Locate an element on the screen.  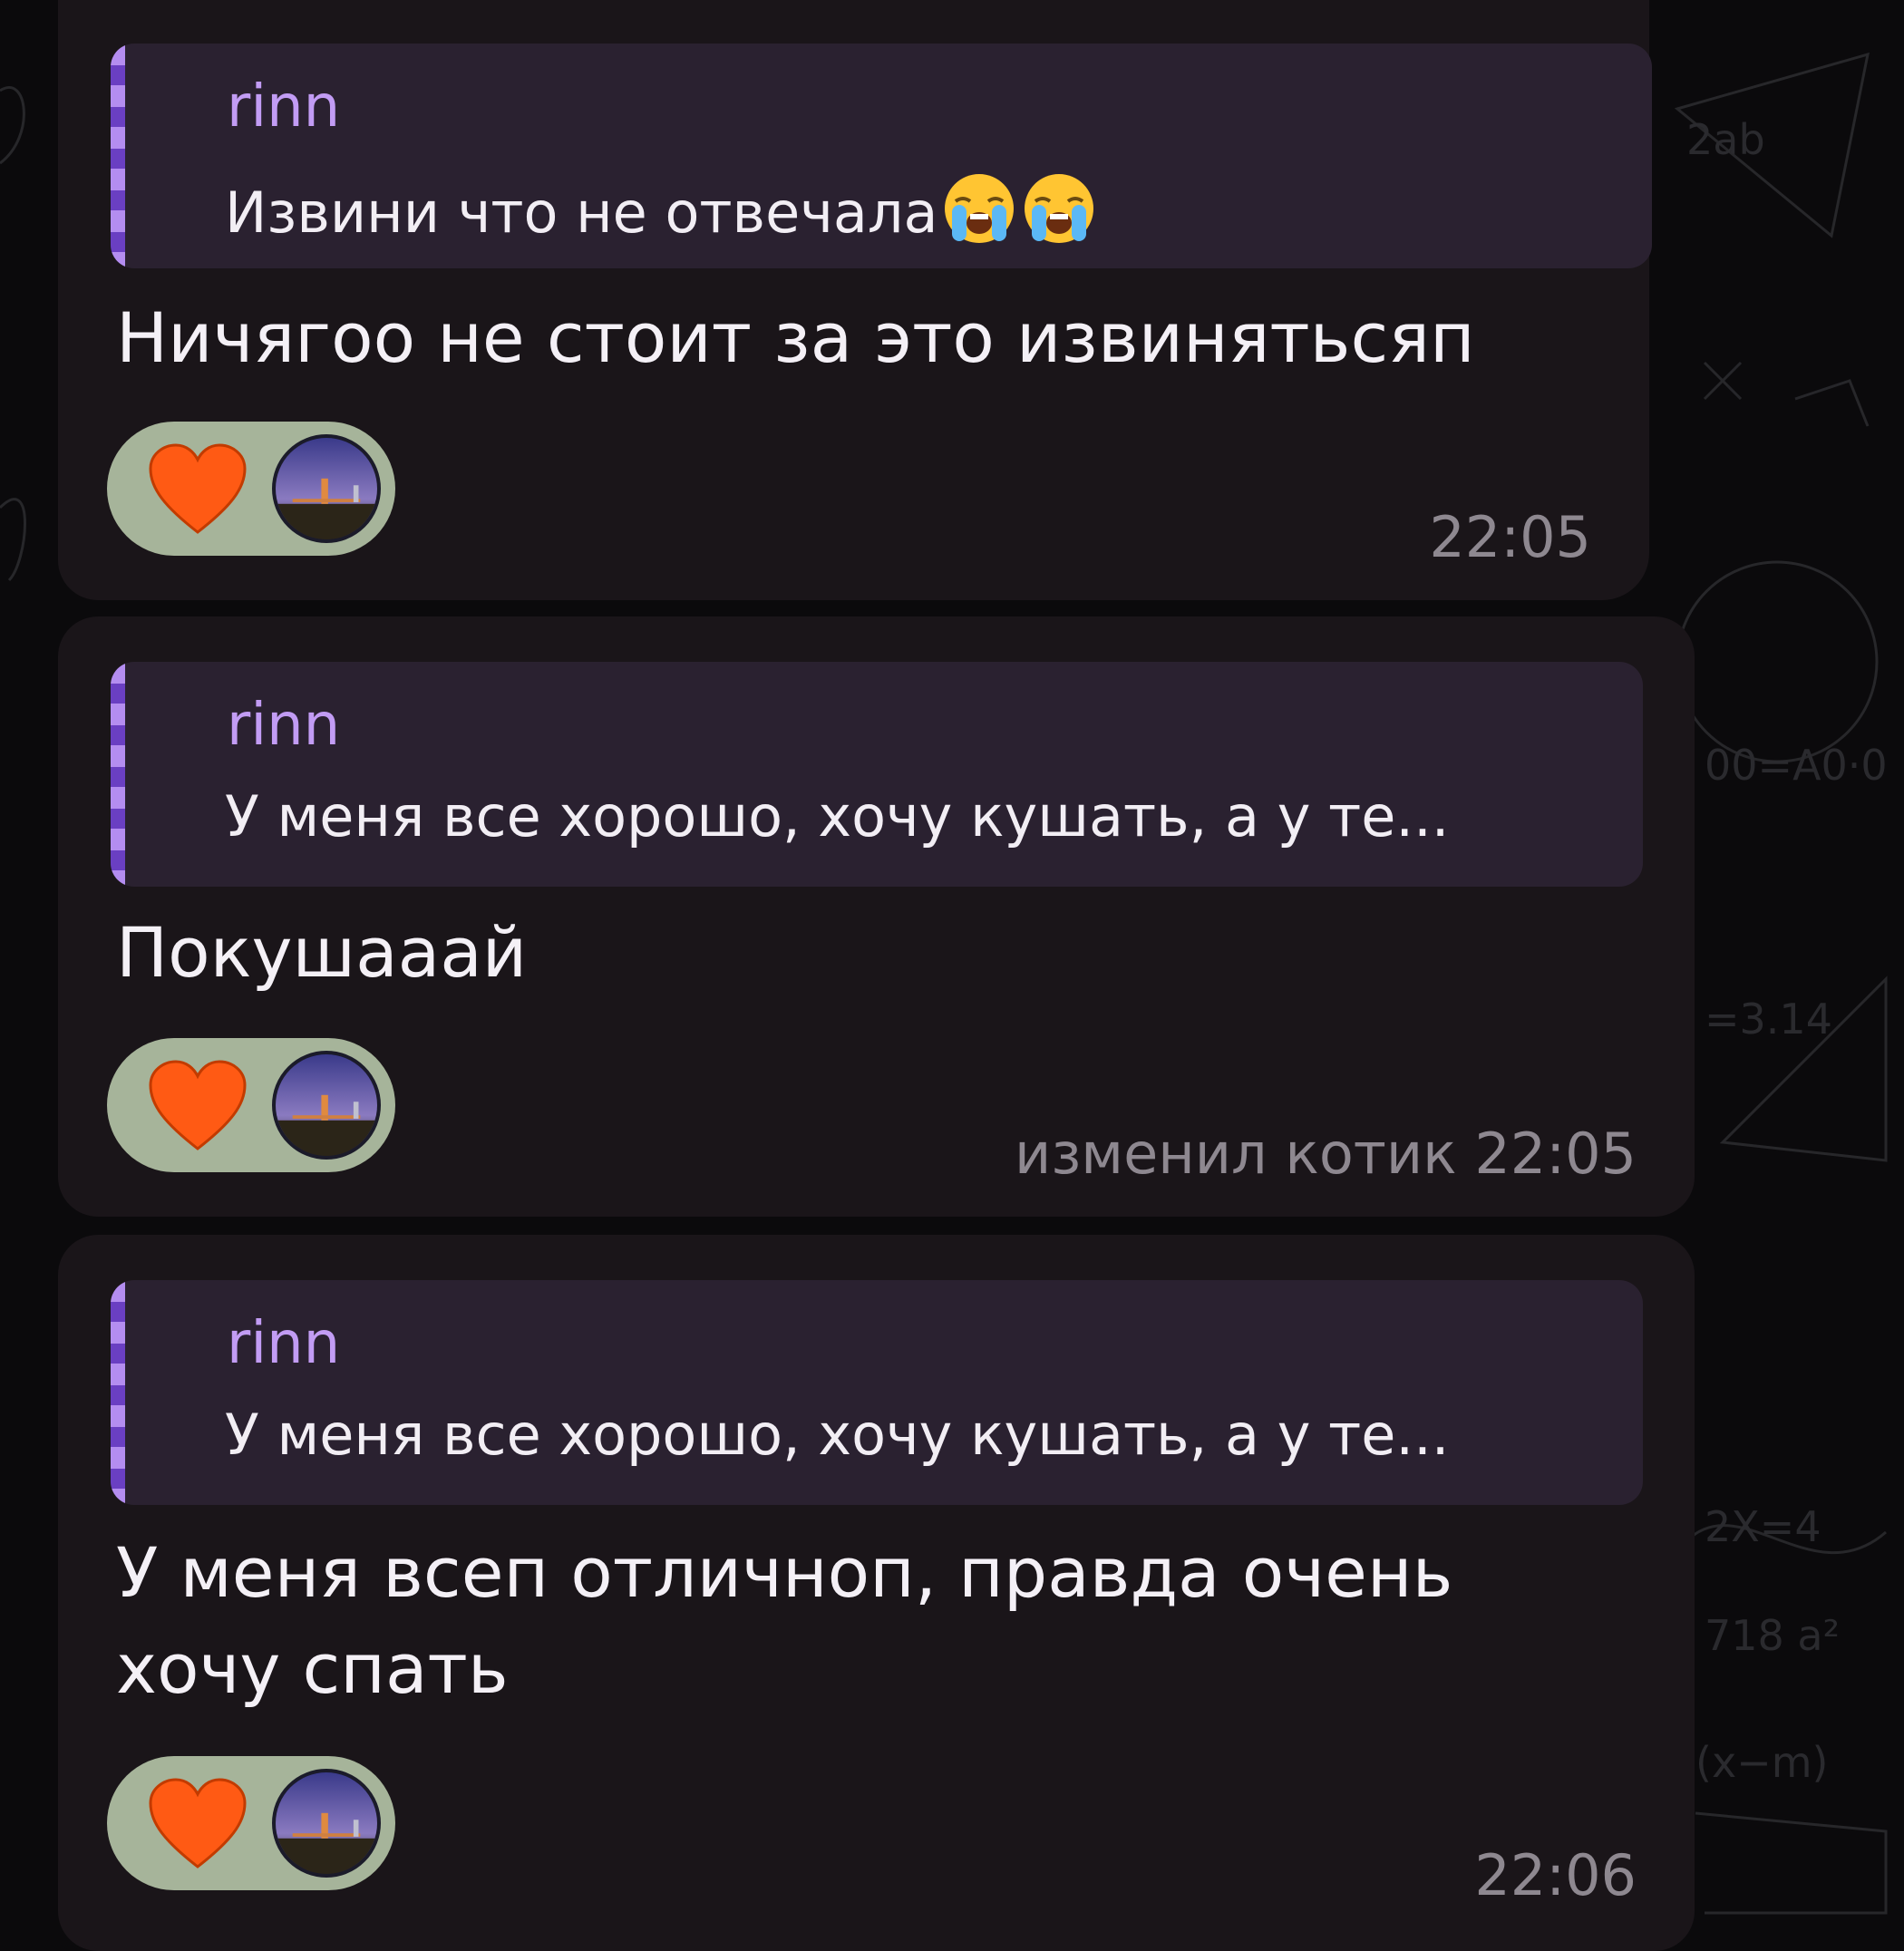
svg-text: 2X=4 is located at coordinates (1763, 1527).